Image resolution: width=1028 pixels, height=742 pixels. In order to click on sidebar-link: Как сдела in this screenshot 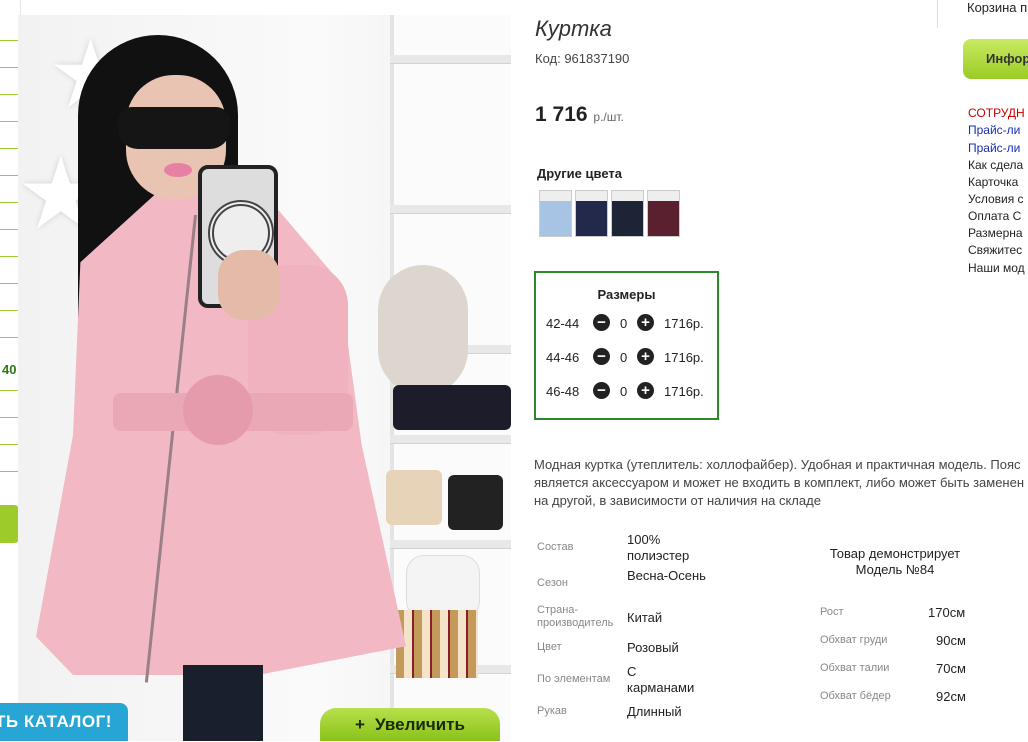, I will do `click(995, 165)`.